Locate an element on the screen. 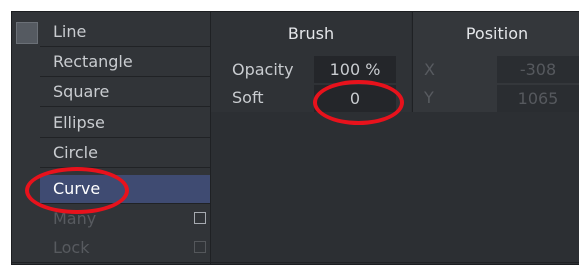 The height and width of the screenshot is (271, 579). x-field: -308 is located at coordinates (538, 69).